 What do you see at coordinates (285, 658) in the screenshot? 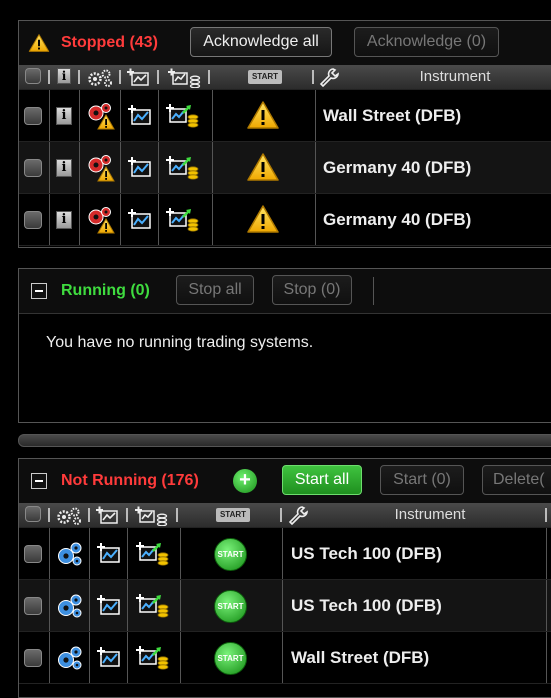
I see `table-row: START Wall Street (DFB)` at bounding box center [285, 658].